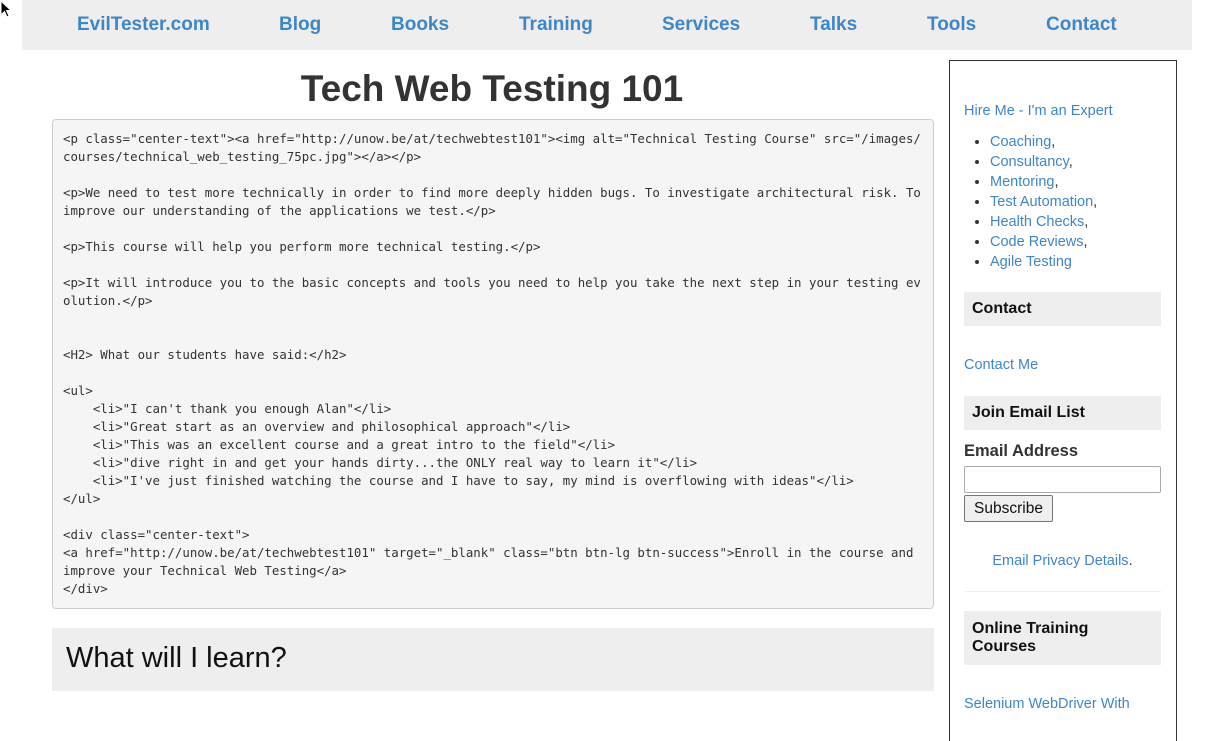 Image resolution: width=1213 pixels, height=741 pixels. Describe the element at coordinates (493, 659) in the screenshot. I see `learn-section-header: What will I learn?` at that location.